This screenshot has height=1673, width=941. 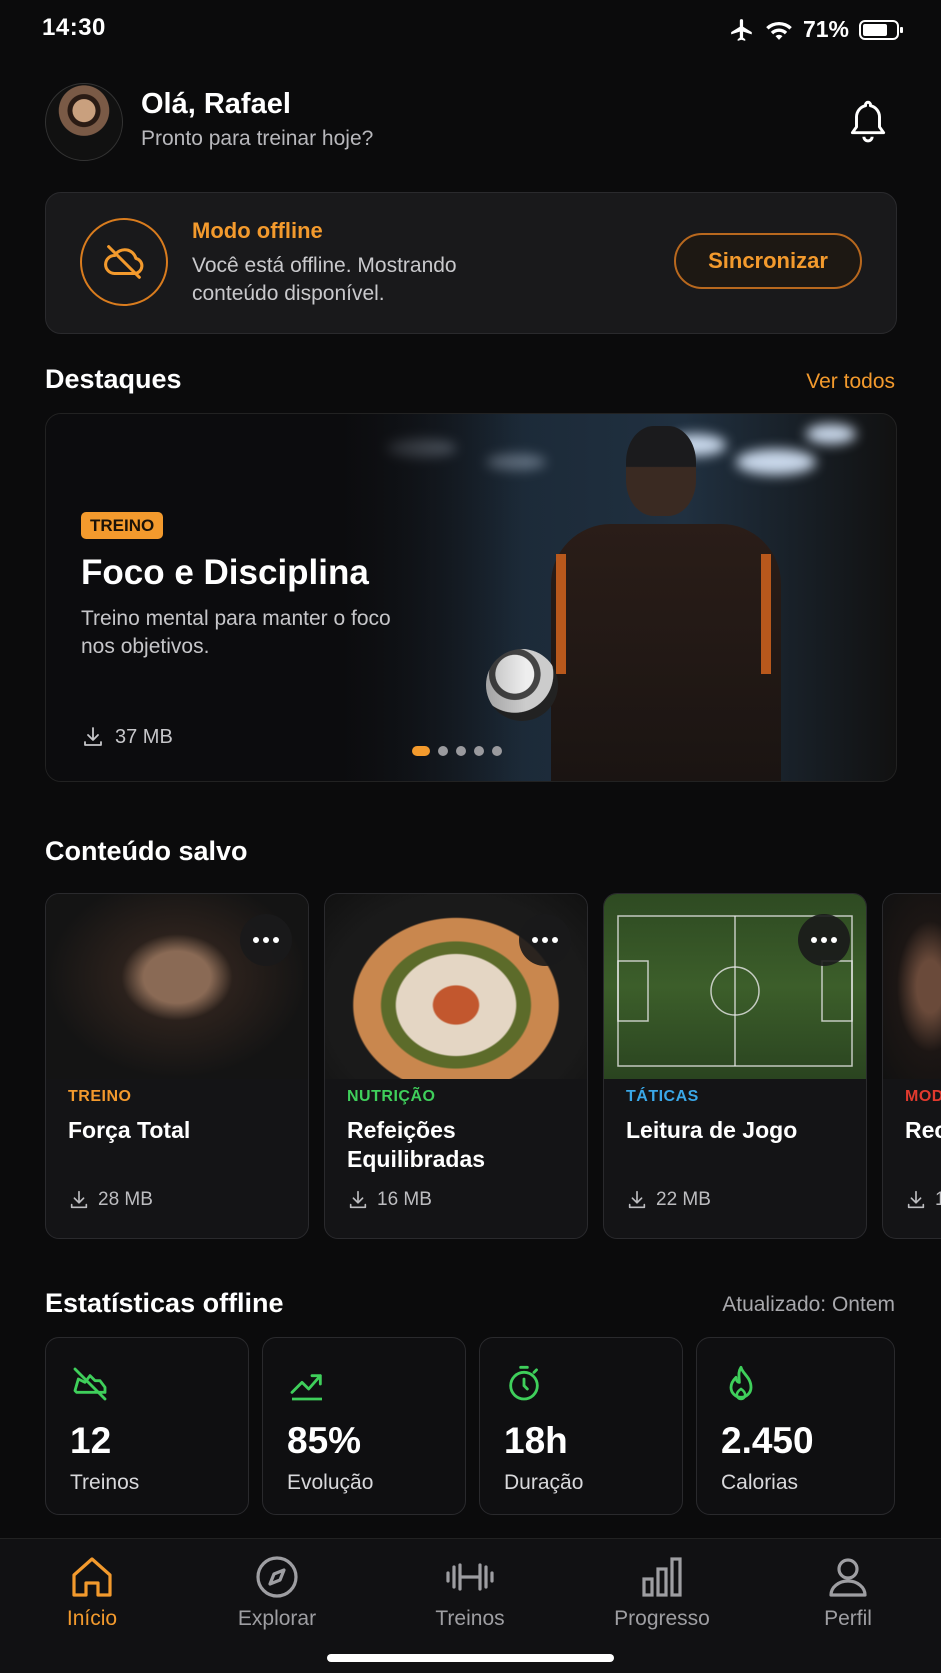 What do you see at coordinates (850, 382) in the screenshot?
I see `see-all-link: Ver todos` at bounding box center [850, 382].